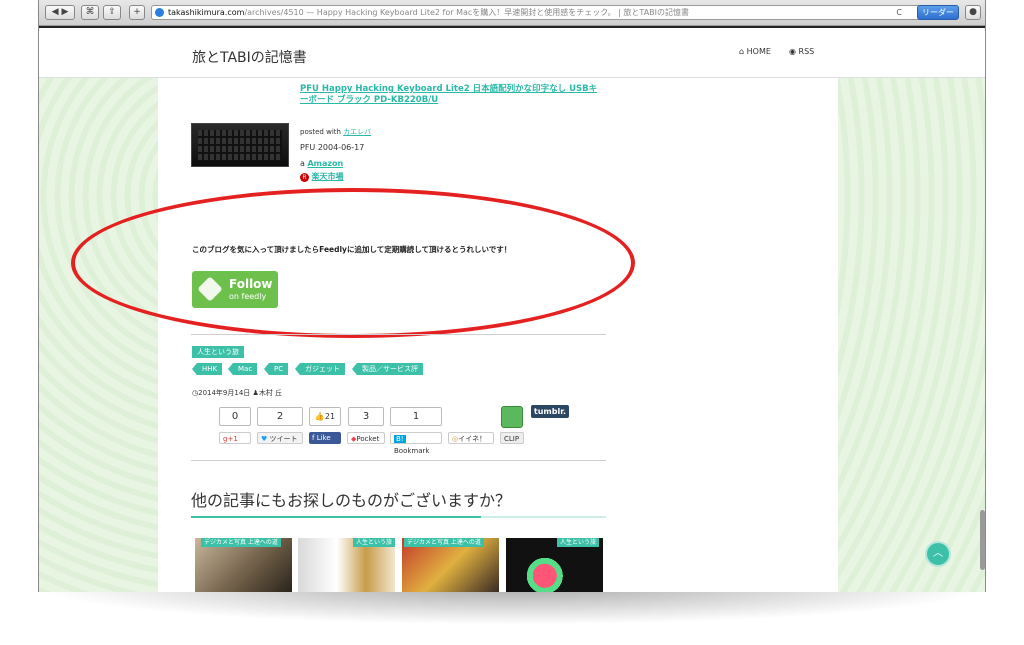 This screenshot has height=645, width=1024. I want to click on maker-date: PFU 2004-06-17, so click(332, 147).